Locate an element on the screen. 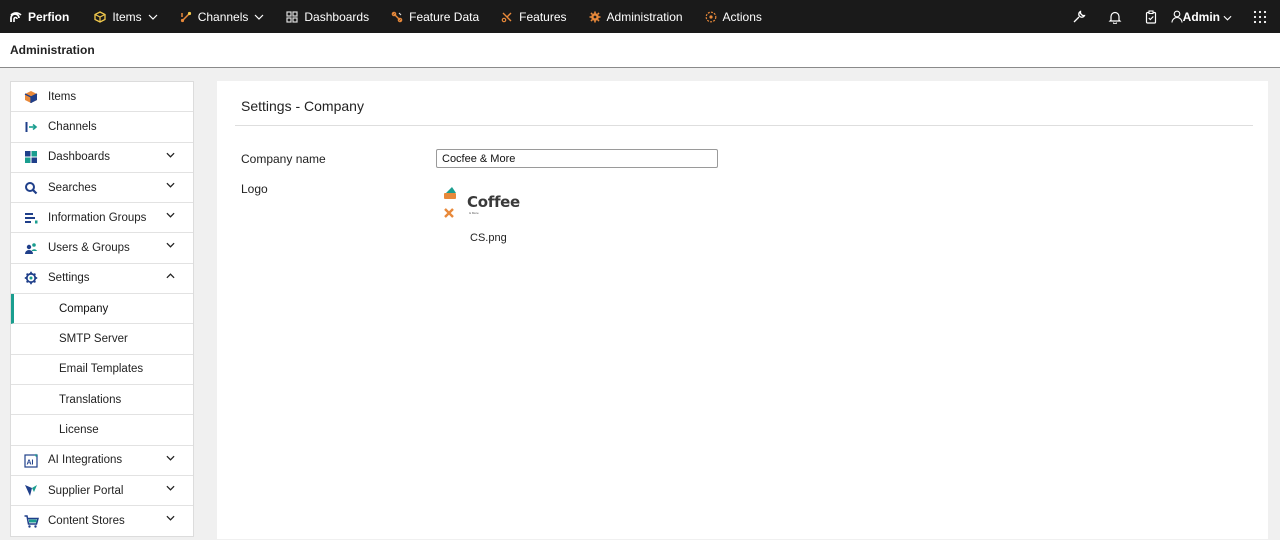 Image resolution: width=1280 pixels, height=540 pixels. sidebar-item-translations: Translations is located at coordinates (102, 400).